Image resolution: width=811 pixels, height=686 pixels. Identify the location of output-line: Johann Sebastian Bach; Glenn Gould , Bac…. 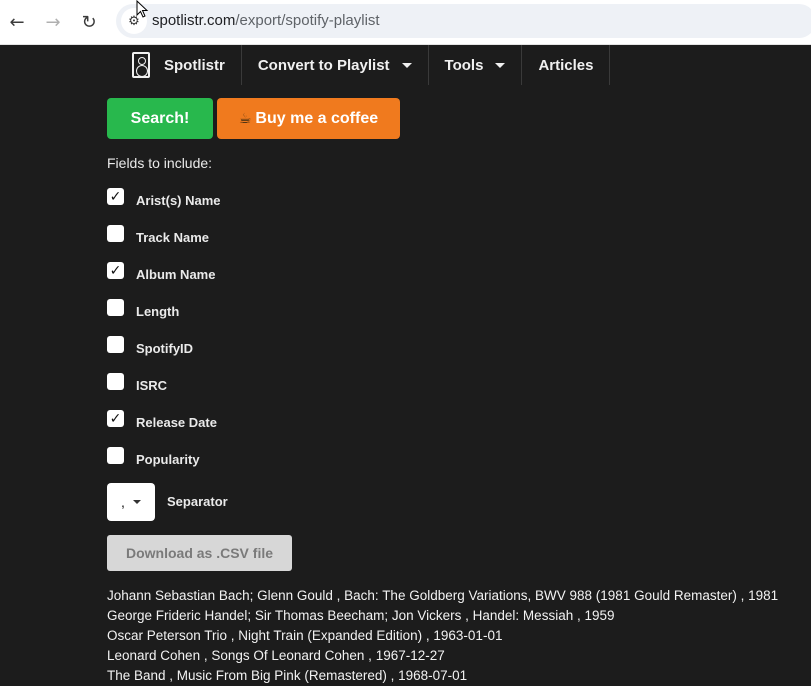
(443, 595).